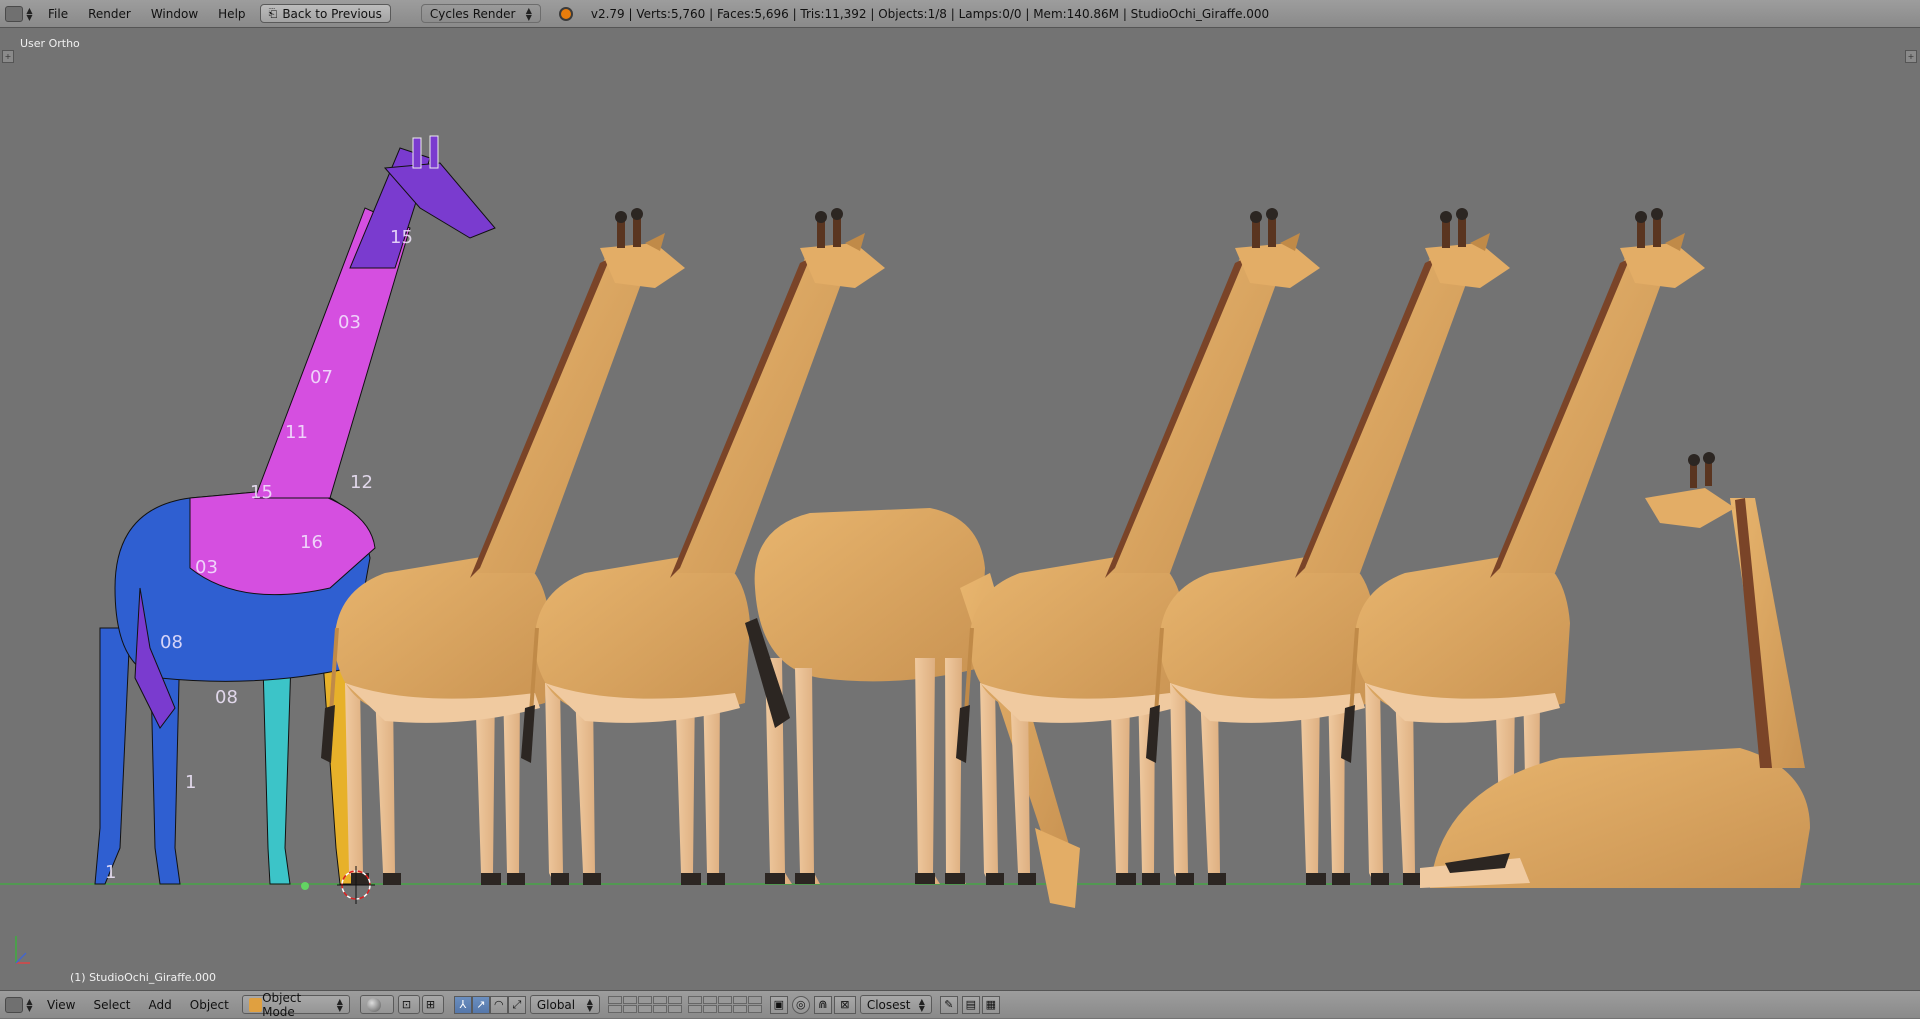  I want to click on mode-select: Object Mode ▲ ▼, so click(295, 1005).